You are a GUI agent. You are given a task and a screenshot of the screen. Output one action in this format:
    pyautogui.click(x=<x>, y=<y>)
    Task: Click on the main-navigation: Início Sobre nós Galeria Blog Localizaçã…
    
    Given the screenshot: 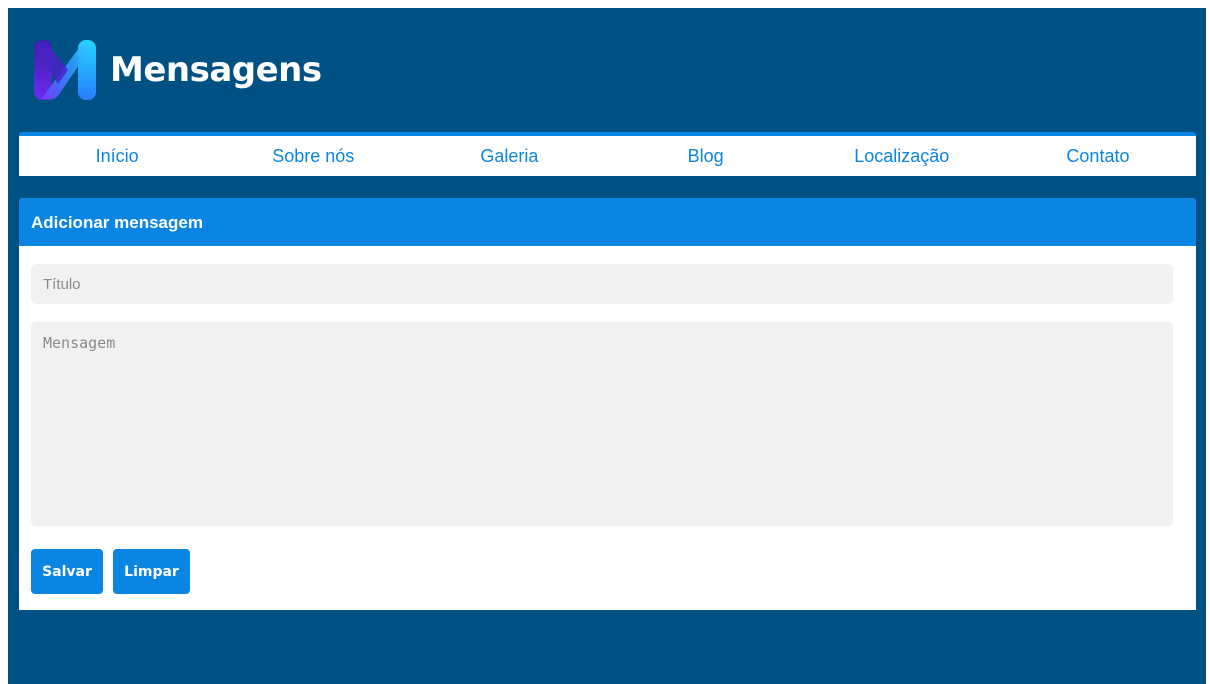 What is the action you would take?
    pyautogui.click(x=607, y=154)
    